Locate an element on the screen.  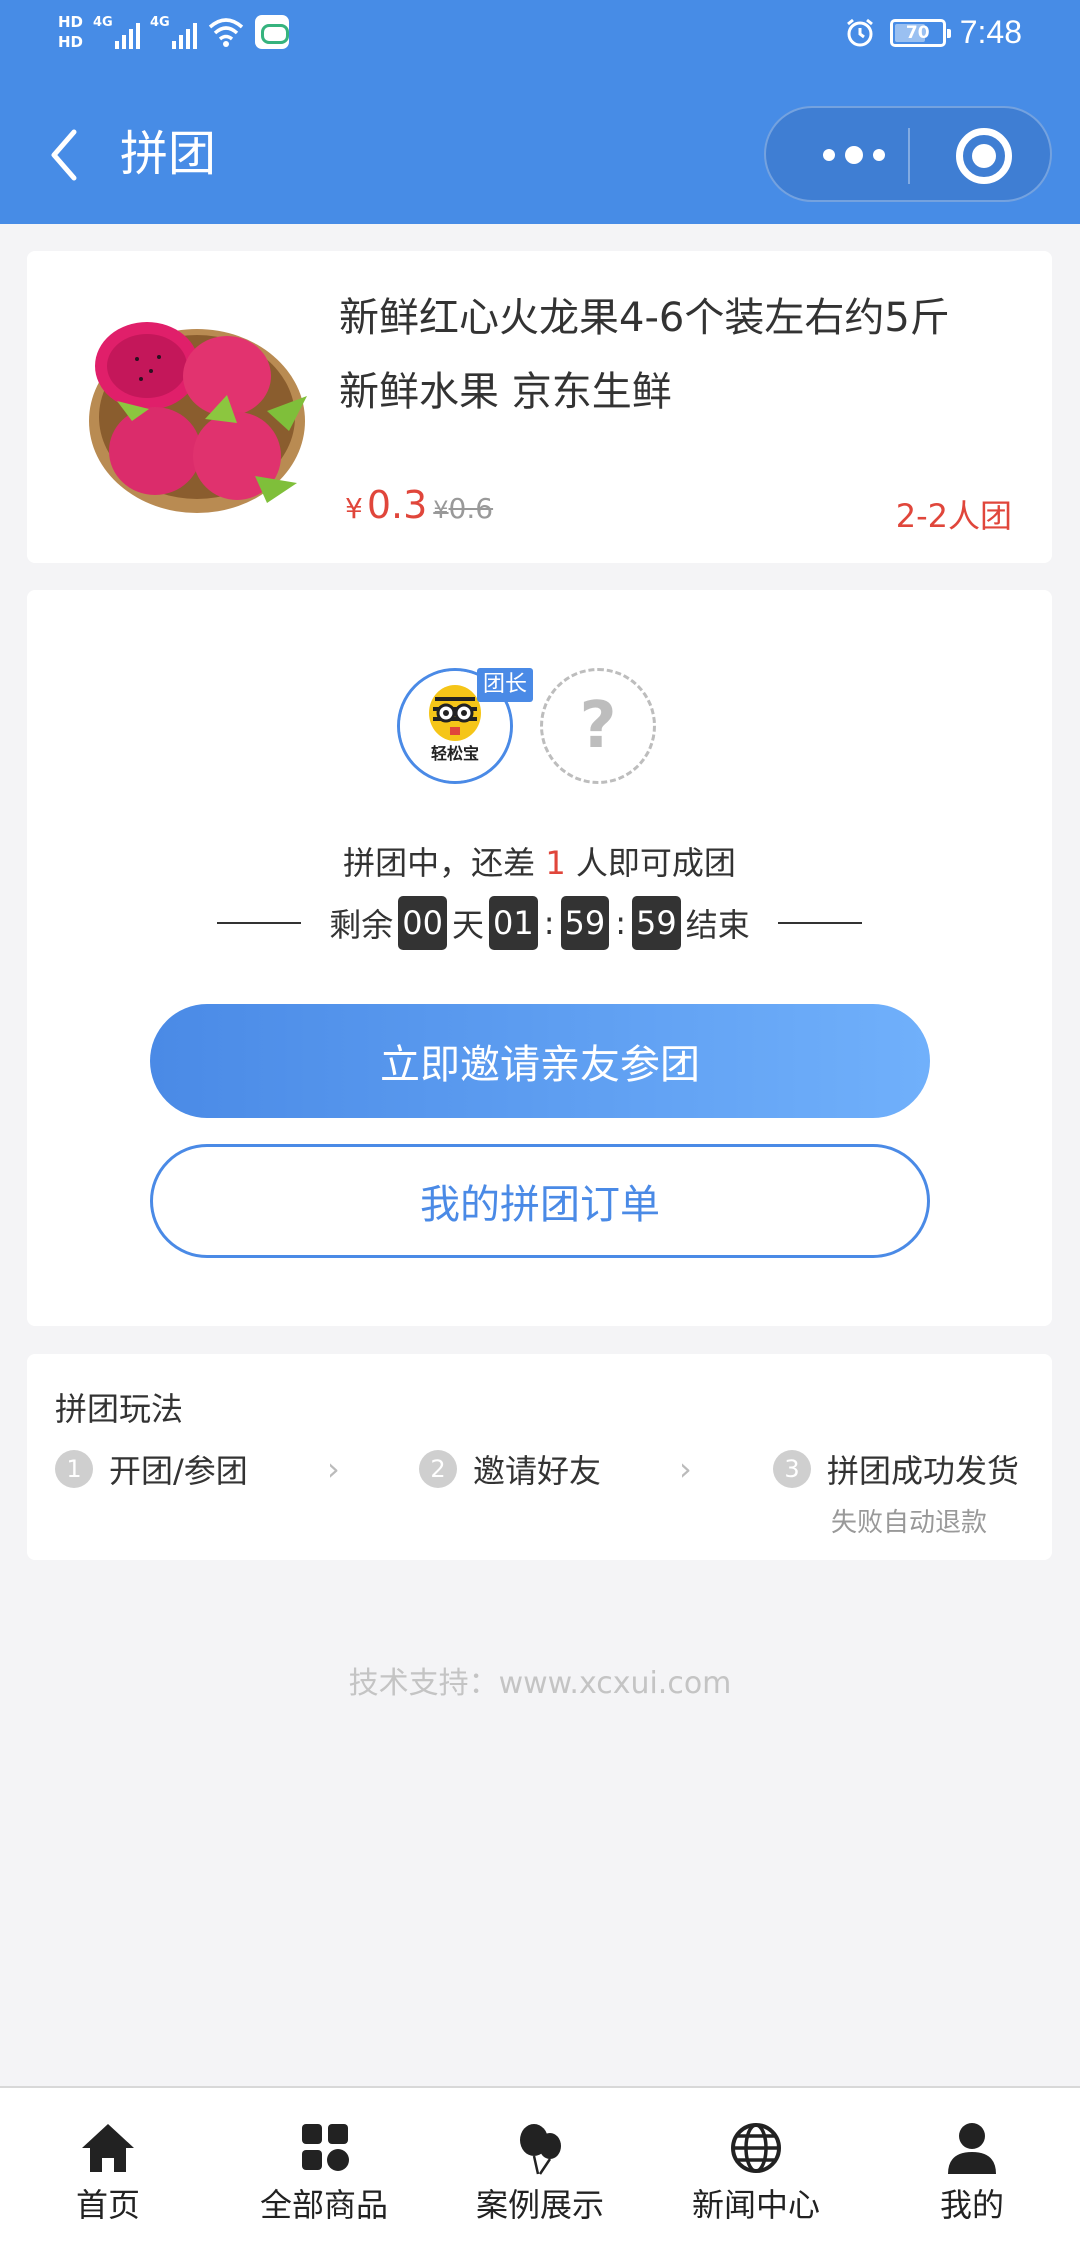
step-label: 开团/参团 is located at coordinates (178, 1471).